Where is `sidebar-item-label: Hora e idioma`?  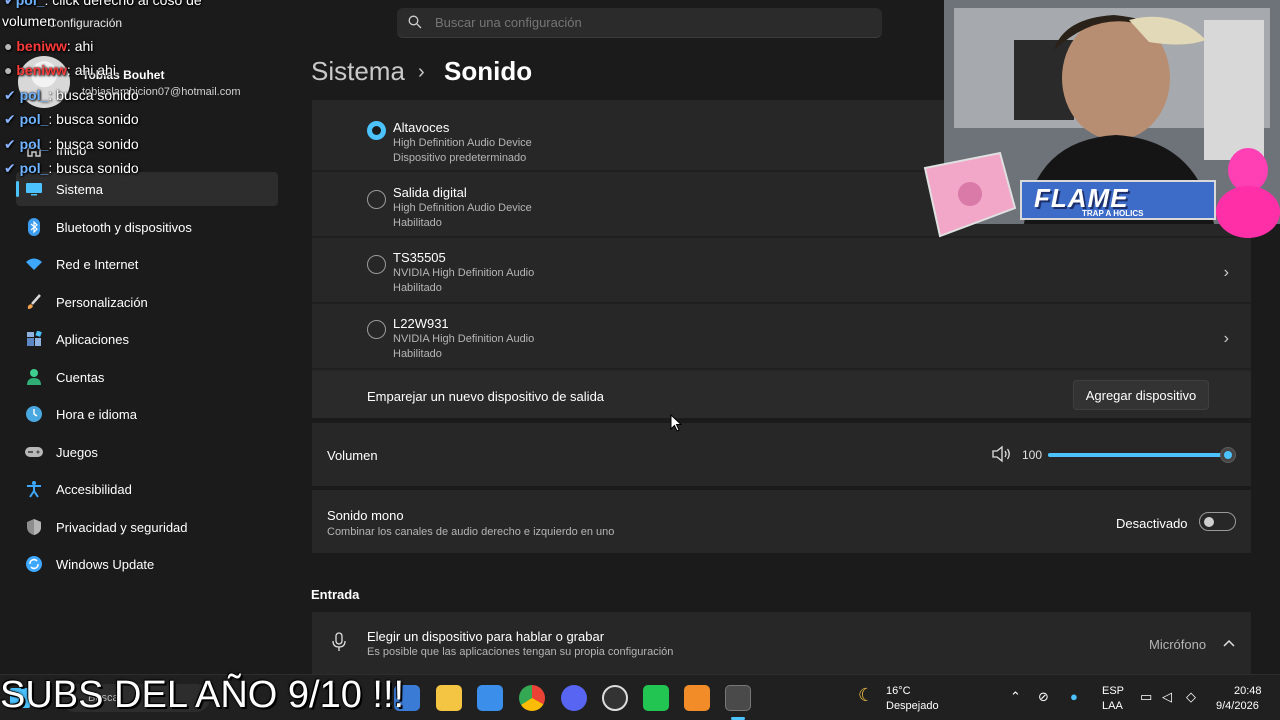
sidebar-item-label: Hora e idioma is located at coordinates (96, 414).